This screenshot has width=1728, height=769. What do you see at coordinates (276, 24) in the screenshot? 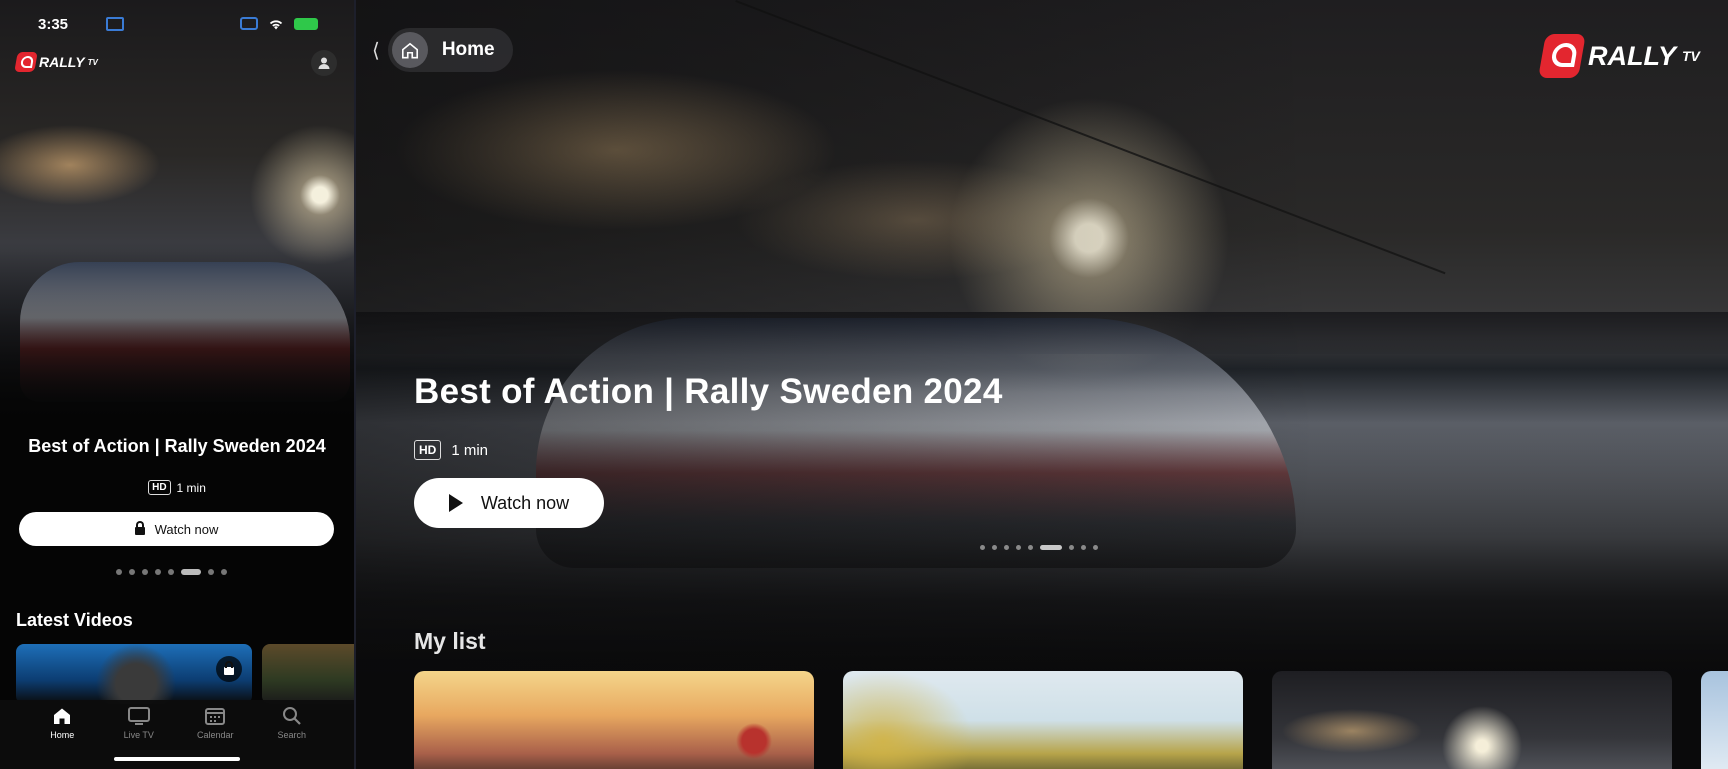
I see `wifi-icon` at bounding box center [276, 24].